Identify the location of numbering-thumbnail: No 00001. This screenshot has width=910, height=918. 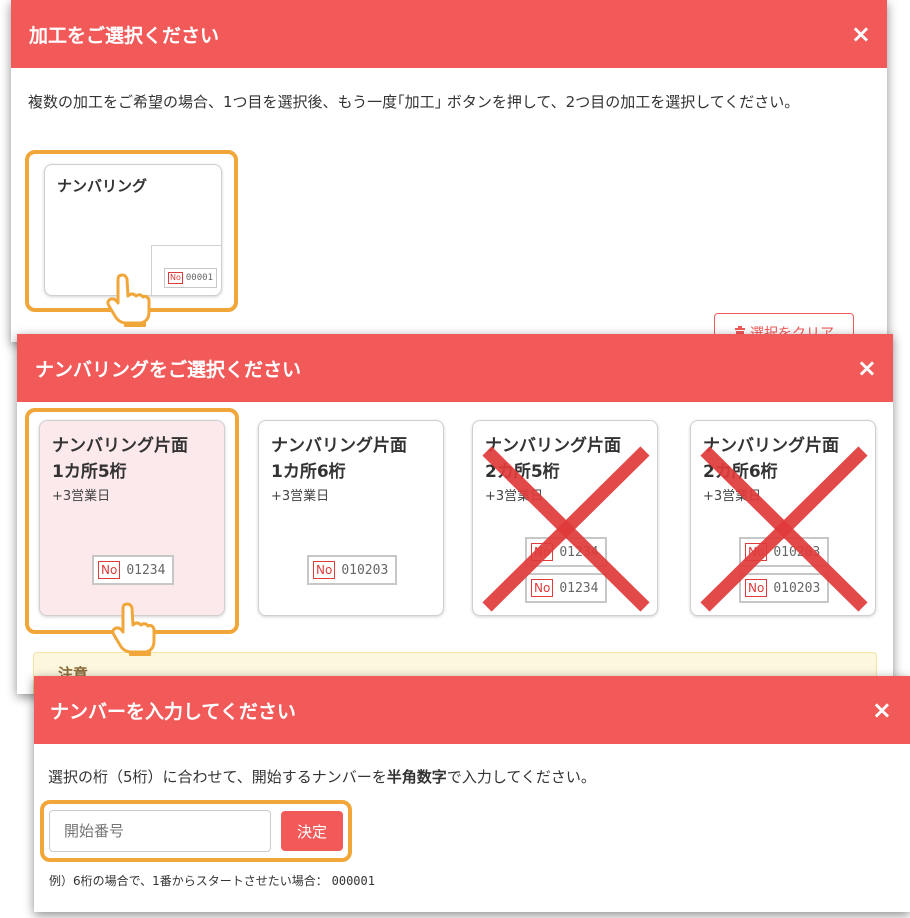
(186, 270).